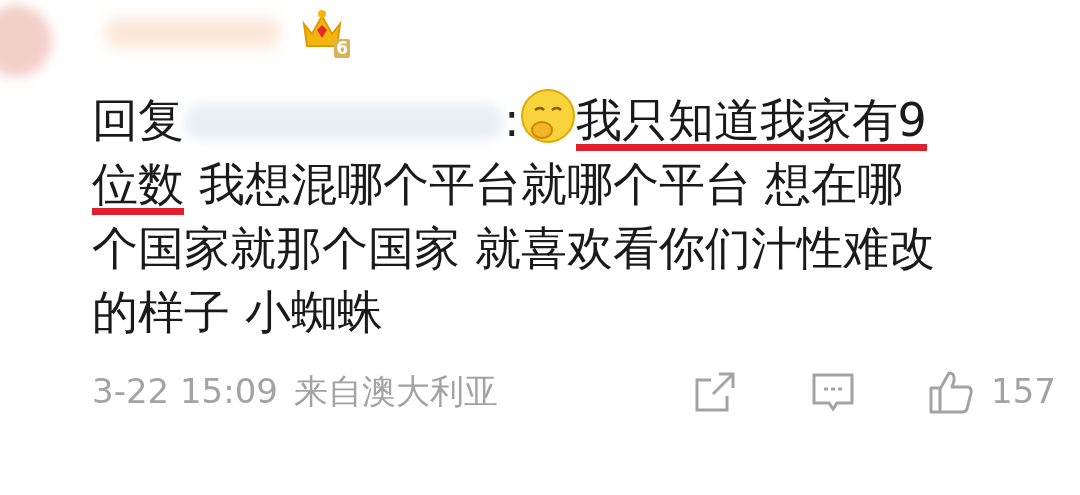  What do you see at coordinates (547, 116) in the screenshot?
I see `emoji-icon` at bounding box center [547, 116].